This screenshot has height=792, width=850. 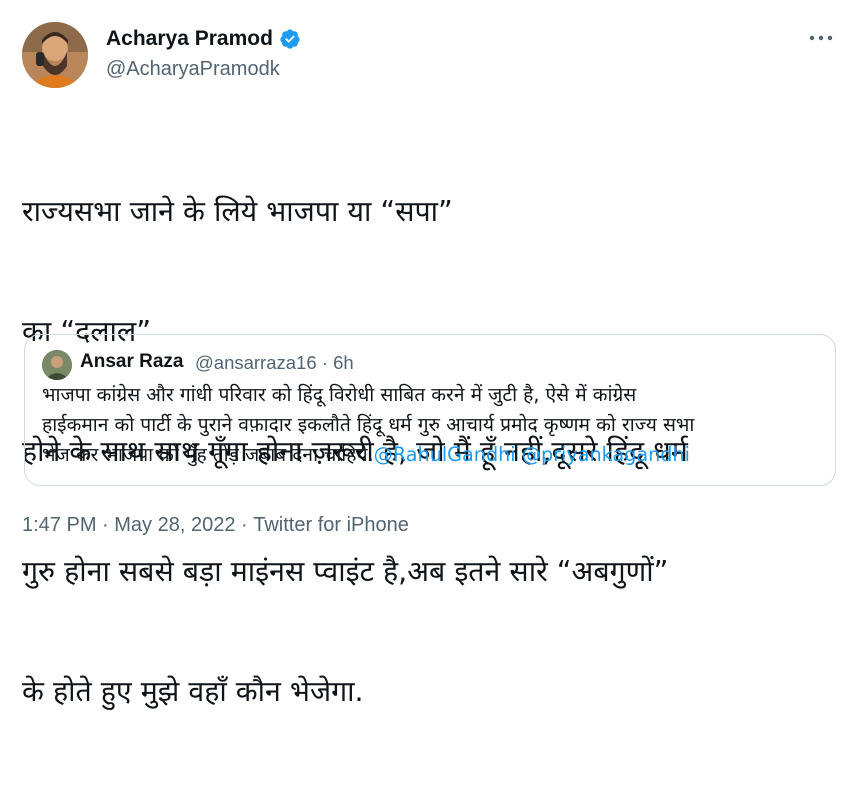 I want to click on author-name-text: Acharya Pramod, so click(x=189, y=39).